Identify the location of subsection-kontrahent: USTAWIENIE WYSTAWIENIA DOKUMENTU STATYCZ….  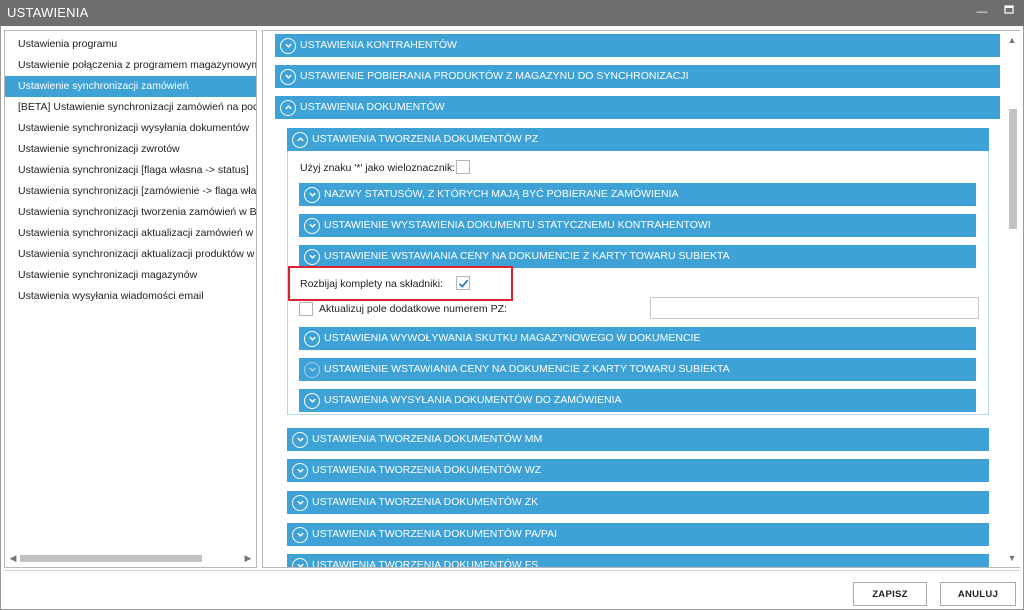
(637, 225).